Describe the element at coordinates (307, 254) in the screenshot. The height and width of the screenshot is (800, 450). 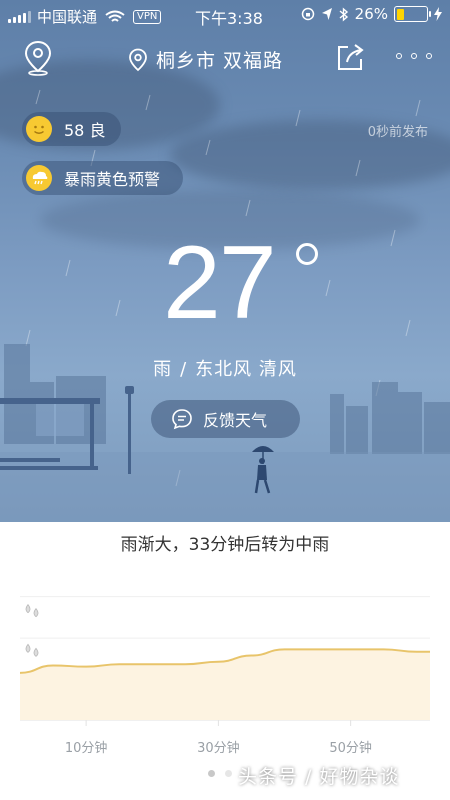
I see `degree-symbol` at that location.